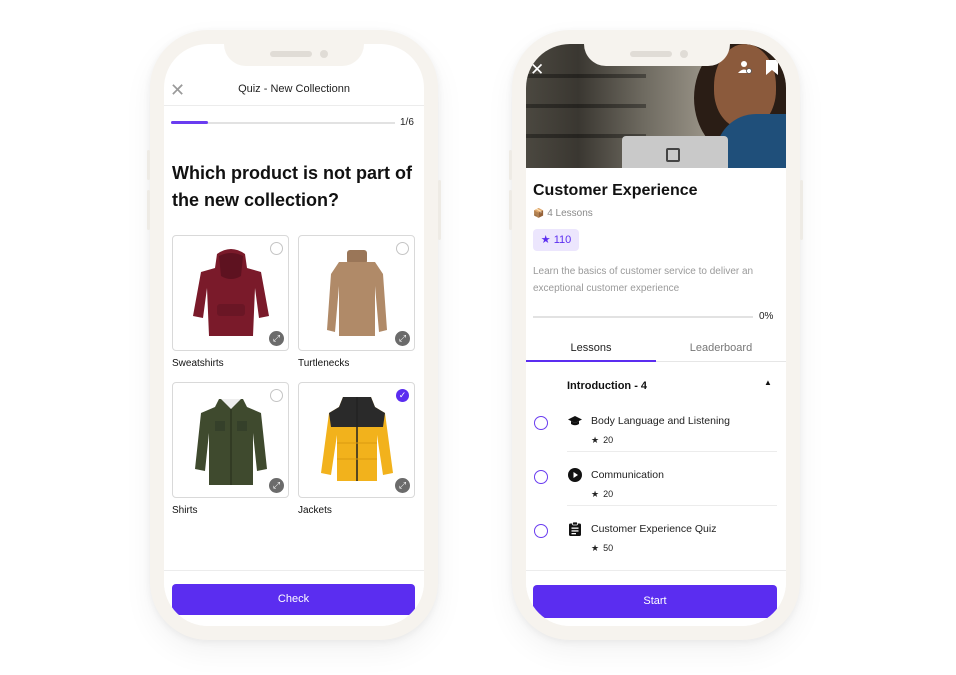 Image resolution: width=956 pixels, height=675 pixels. What do you see at coordinates (293, 599) in the screenshot?
I see `check-button: Check` at bounding box center [293, 599].